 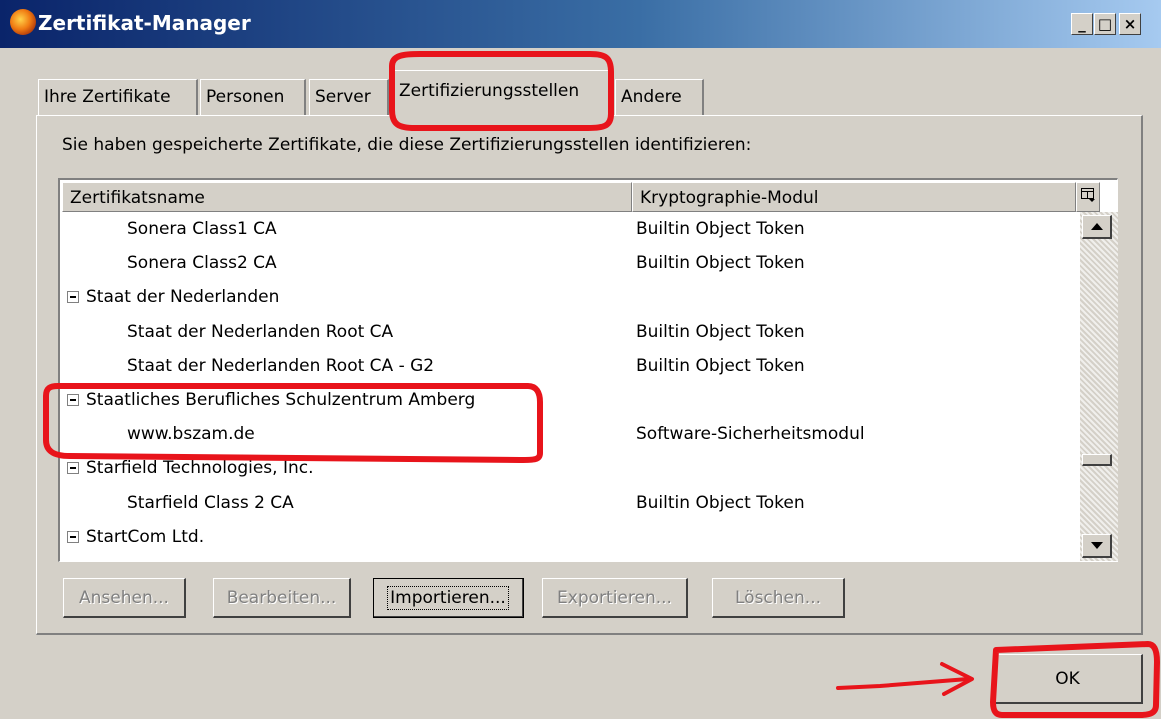 I want to click on cert-name: Staat der Nederlanden Root CA, so click(x=260, y=331).